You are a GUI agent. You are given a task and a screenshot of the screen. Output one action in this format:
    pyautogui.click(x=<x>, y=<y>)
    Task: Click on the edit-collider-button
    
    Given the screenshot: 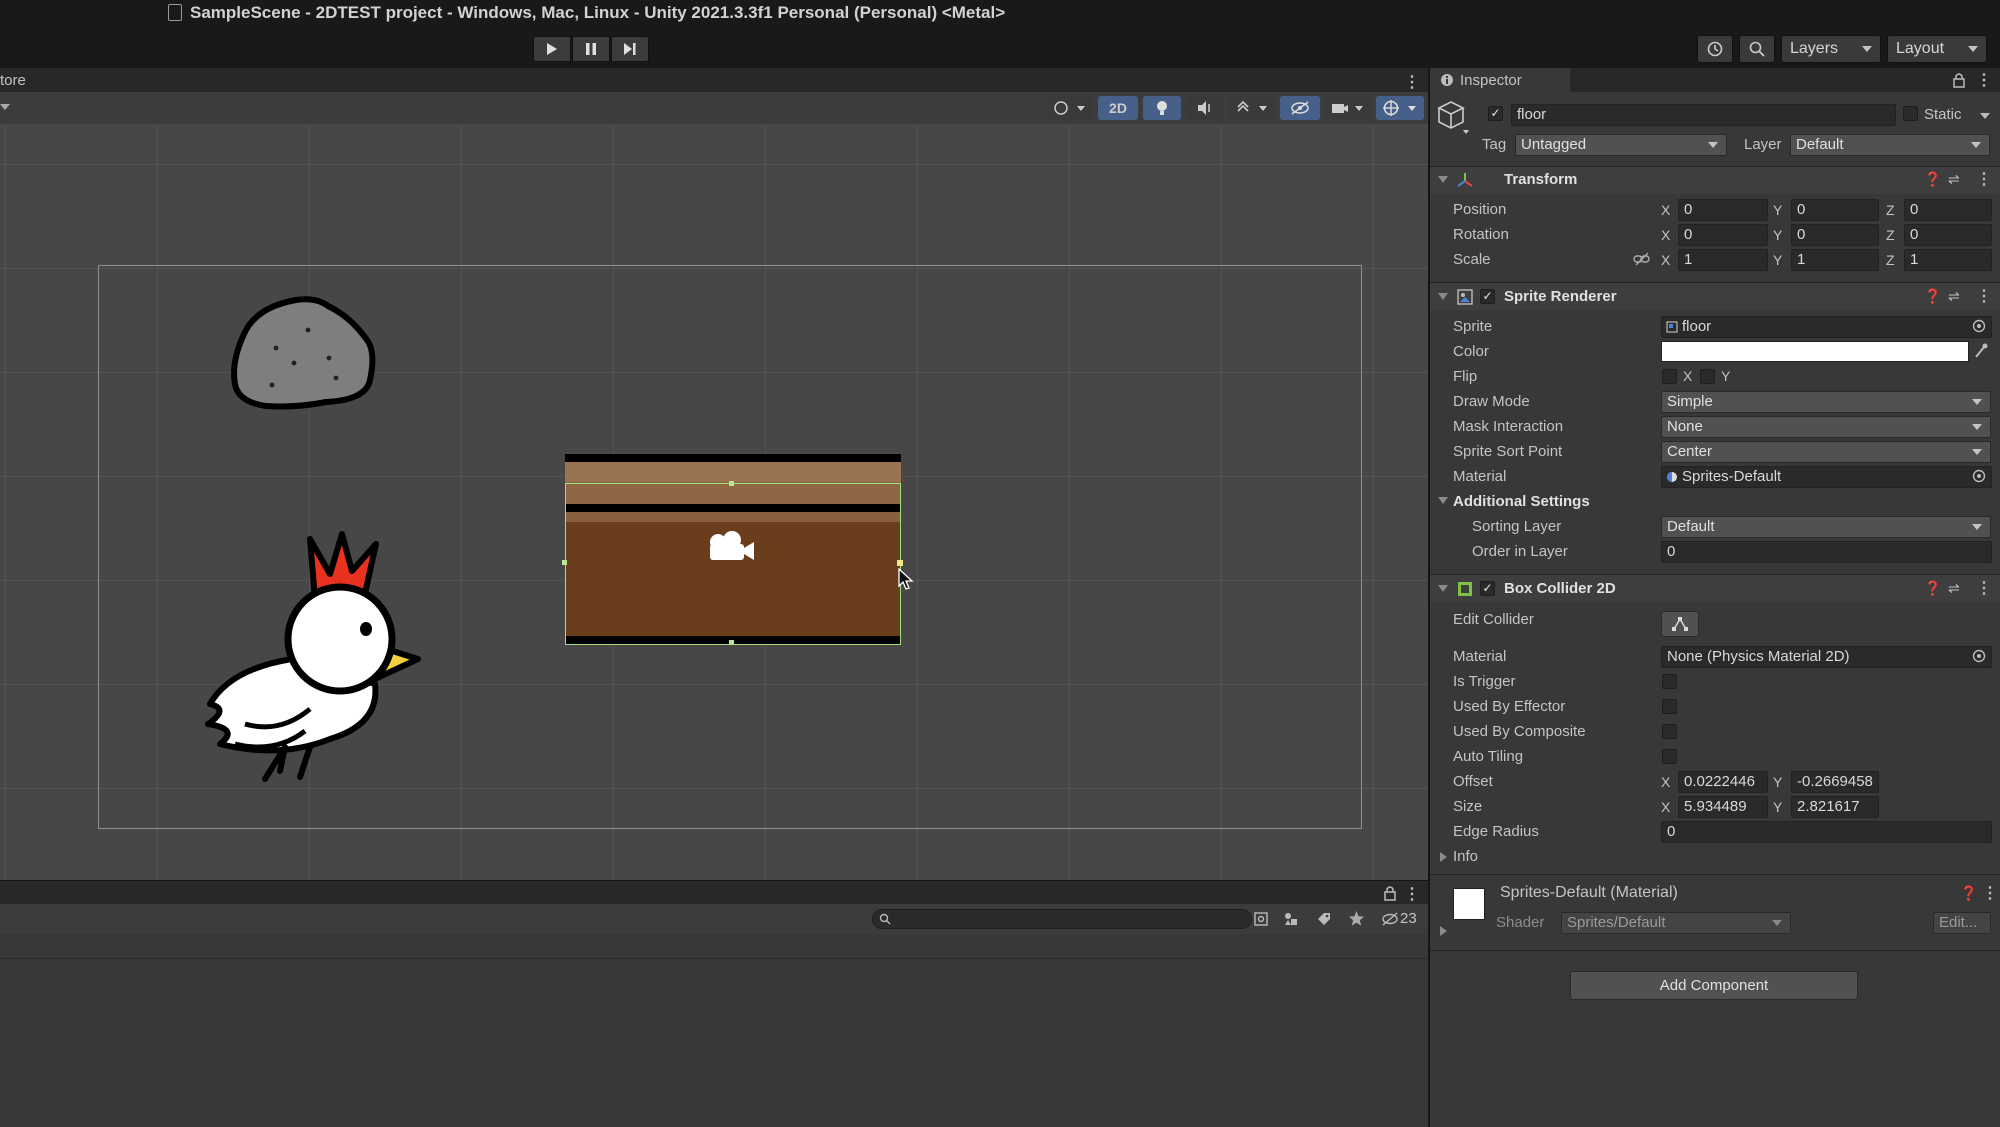 What is the action you would take?
    pyautogui.click(x=1680, y=624)
    